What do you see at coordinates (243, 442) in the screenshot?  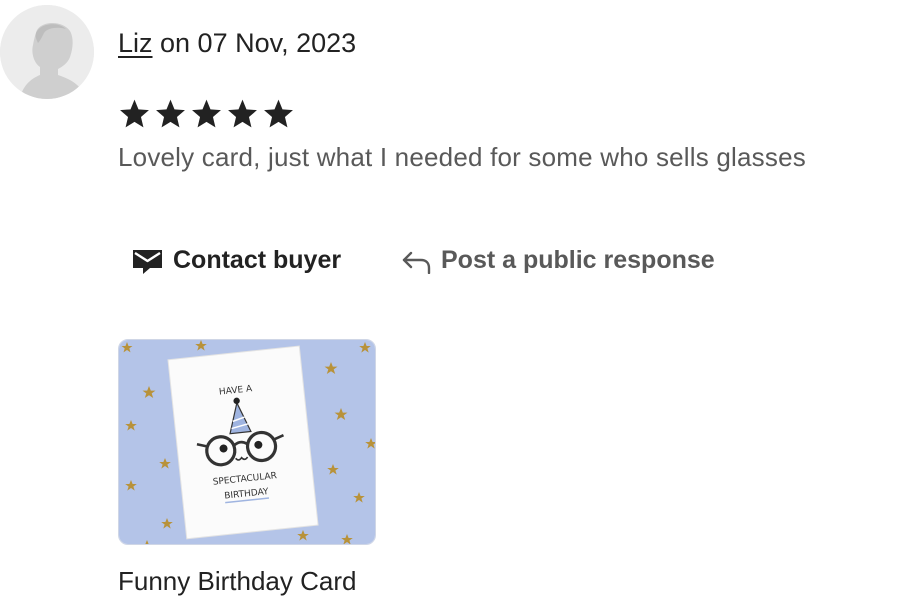 I see `greeting-card: HAVE A SPECTACULAR BIRTHDAY` at bounding box center [243, 442].